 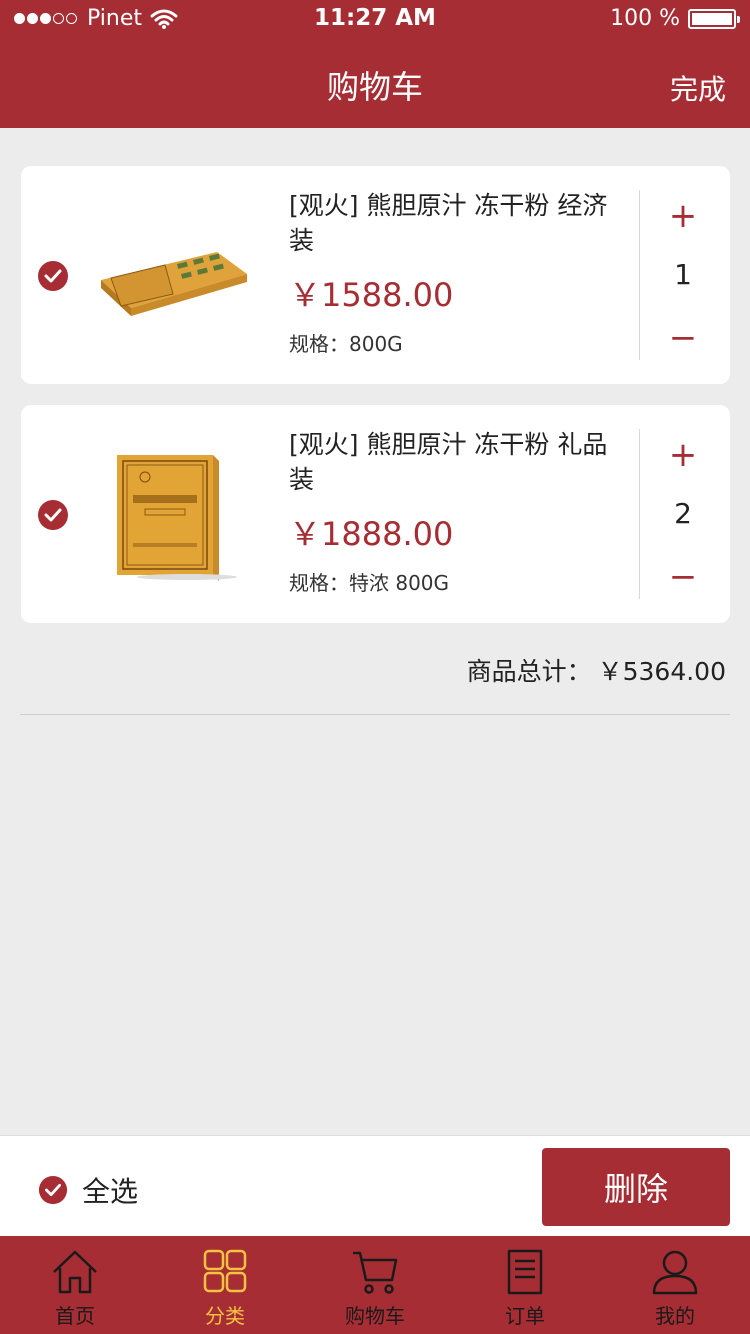 What do you see at coordinates (346, 344) in the screenshot?
I see `product-spec: 规格：800G` at bounding box center [346, 344].